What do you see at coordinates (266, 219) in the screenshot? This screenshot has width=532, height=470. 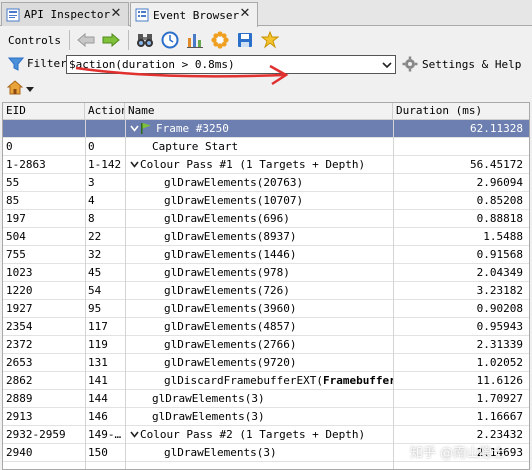 I see `table-row: 197 8 glDrawElements(696) 0.88818` at bounding box center [266, 219].